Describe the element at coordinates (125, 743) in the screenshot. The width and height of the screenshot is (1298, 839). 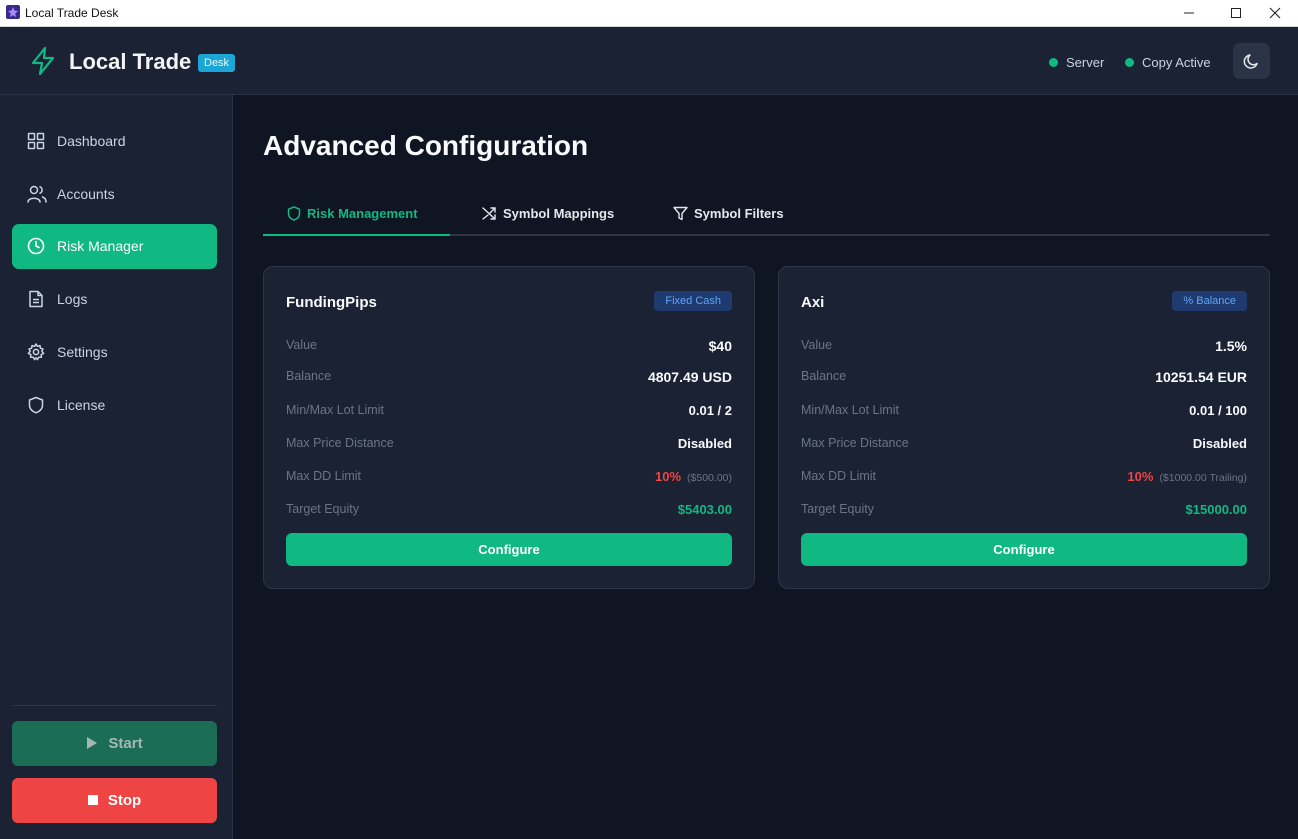
I see `start-button-label: Start` at that location.